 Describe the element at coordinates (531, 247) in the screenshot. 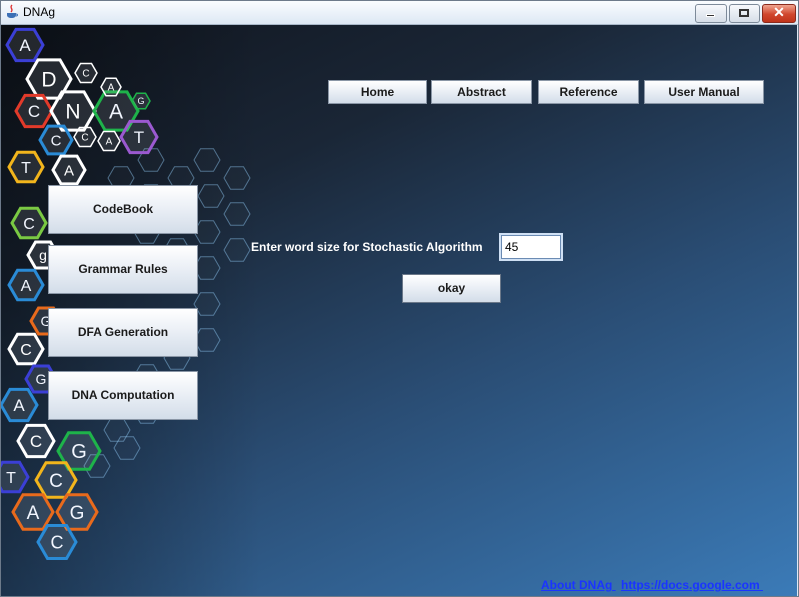

I see `word-size-input` at that location.